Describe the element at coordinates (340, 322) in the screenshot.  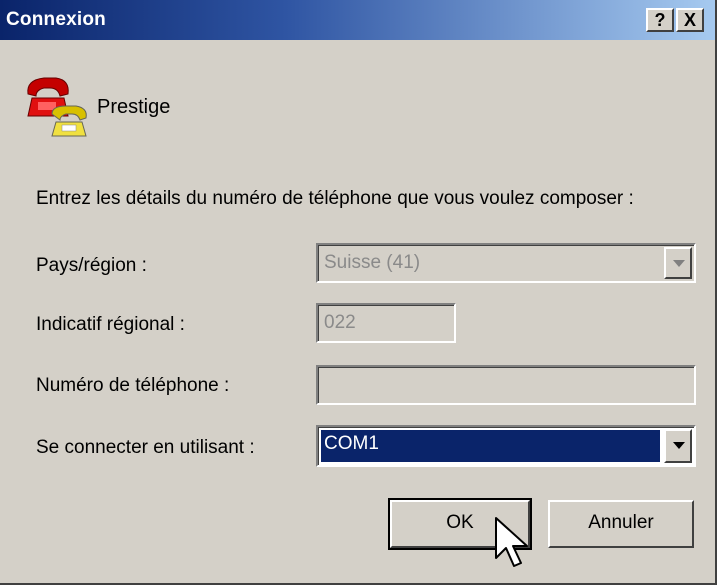
I see `area-code-value: 022` at that location.